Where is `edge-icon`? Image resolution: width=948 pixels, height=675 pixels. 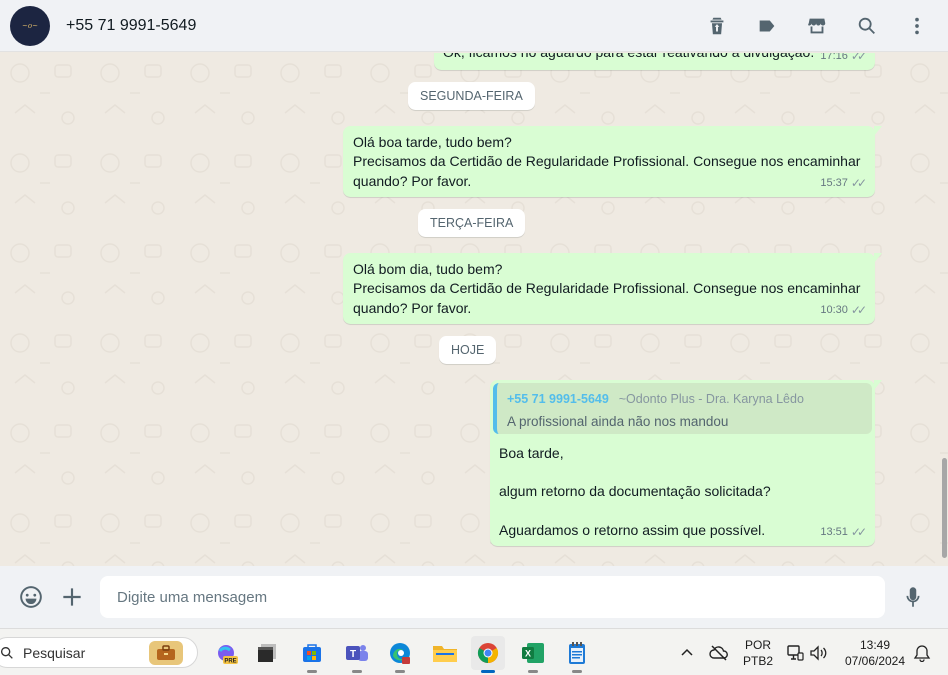
edge-icon is located at coordinates (400, 654).